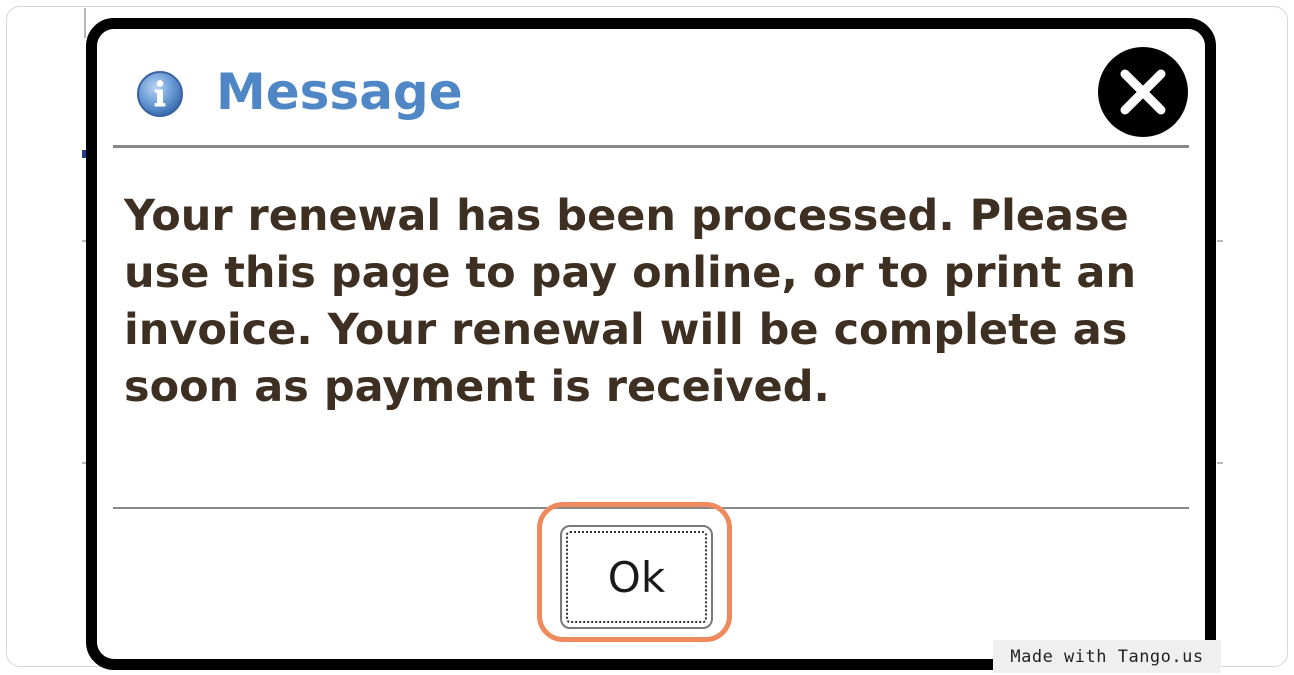 The height and width of the screenshot is (675, 1294). What do you see at coordinates (636, 577) in the screenshot?
I see `ok-button: Ok` at bounding box center [636, 577].